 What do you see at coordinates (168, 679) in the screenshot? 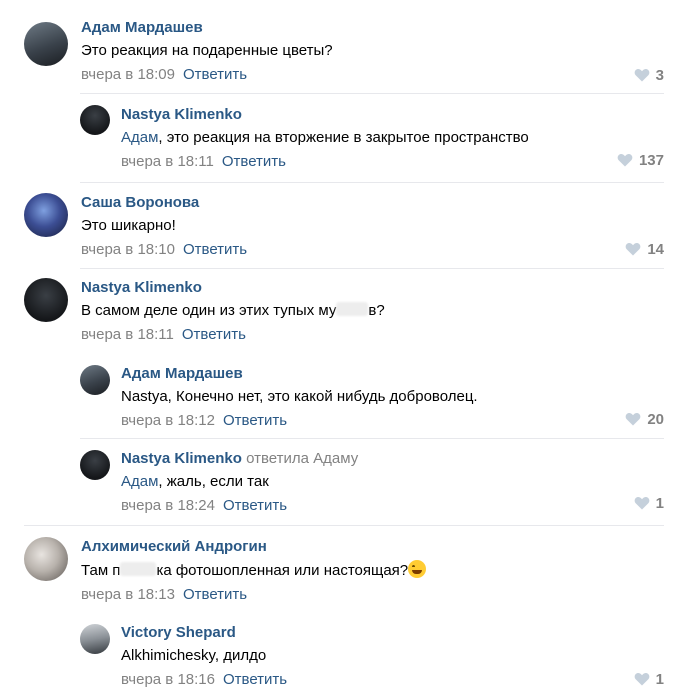
I see `comment-time: вчера в 18:16` at bounding box center [168, 679].